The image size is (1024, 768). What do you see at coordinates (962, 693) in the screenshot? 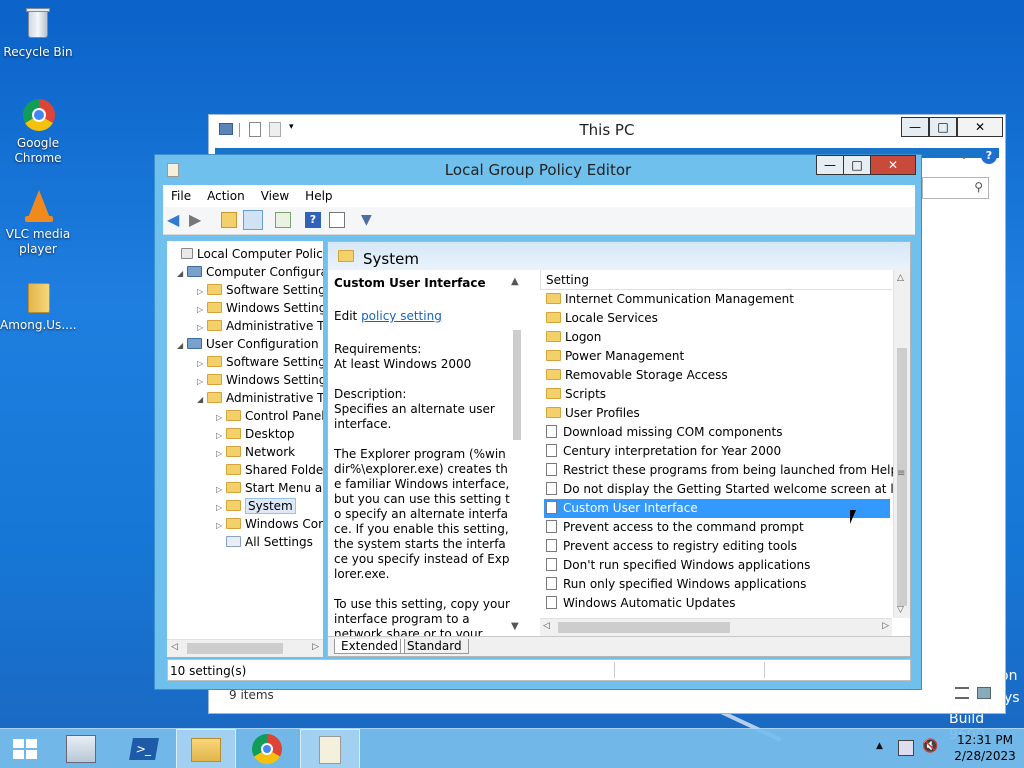
I see `details-view-icon` at bounding box center [962, 693].